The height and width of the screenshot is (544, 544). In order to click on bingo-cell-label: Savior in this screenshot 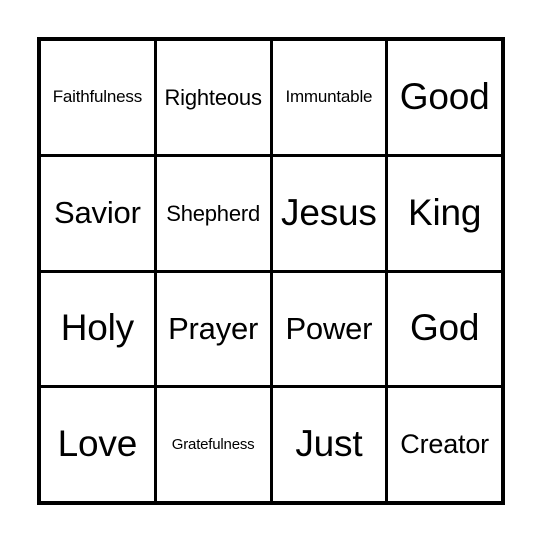, I will do `click(97, 212)`.